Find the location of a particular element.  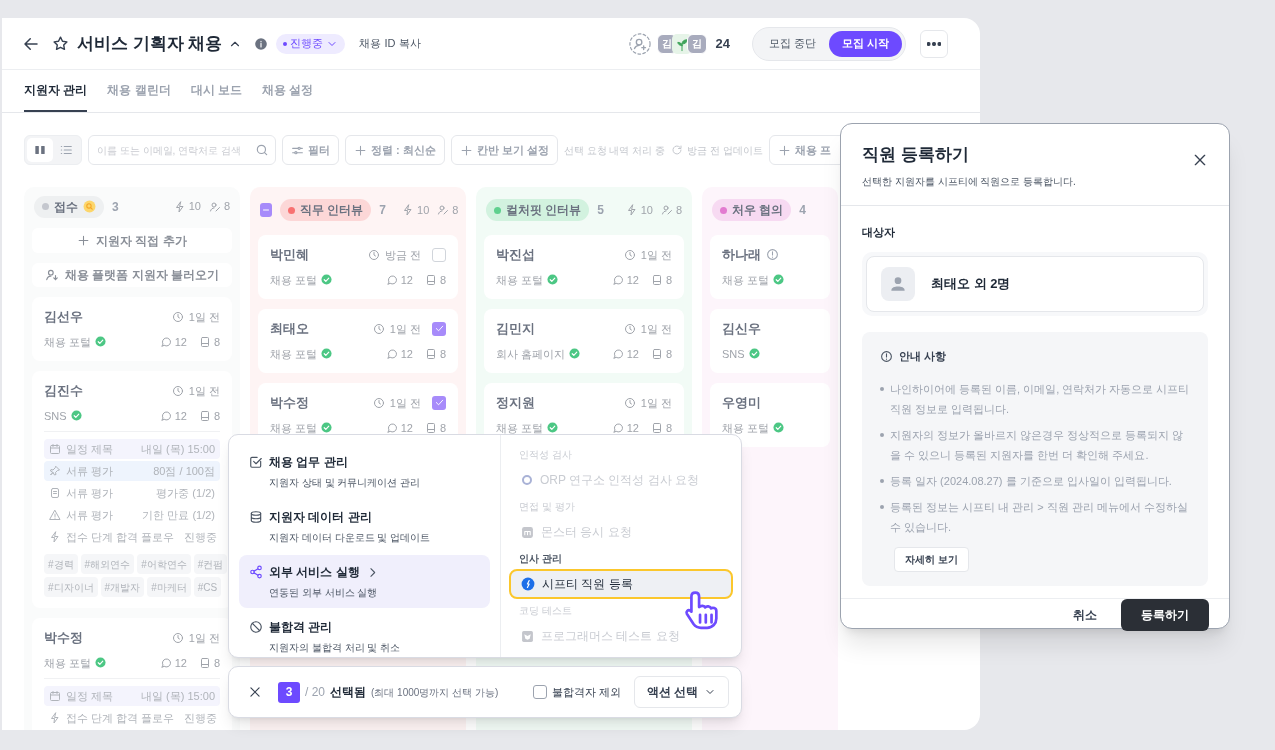

more-button is located at coordinates (934, 43).